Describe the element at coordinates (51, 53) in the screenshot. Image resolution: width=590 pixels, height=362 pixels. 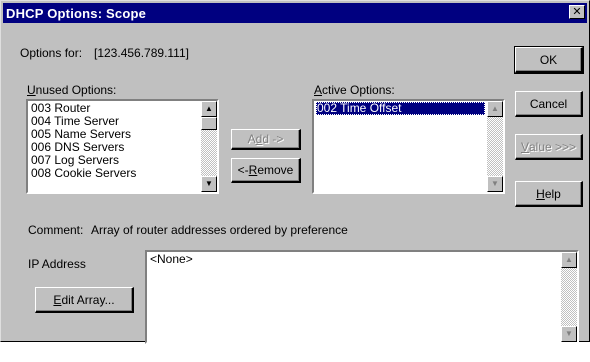
I see `options-for-label: Options for:` at that location.